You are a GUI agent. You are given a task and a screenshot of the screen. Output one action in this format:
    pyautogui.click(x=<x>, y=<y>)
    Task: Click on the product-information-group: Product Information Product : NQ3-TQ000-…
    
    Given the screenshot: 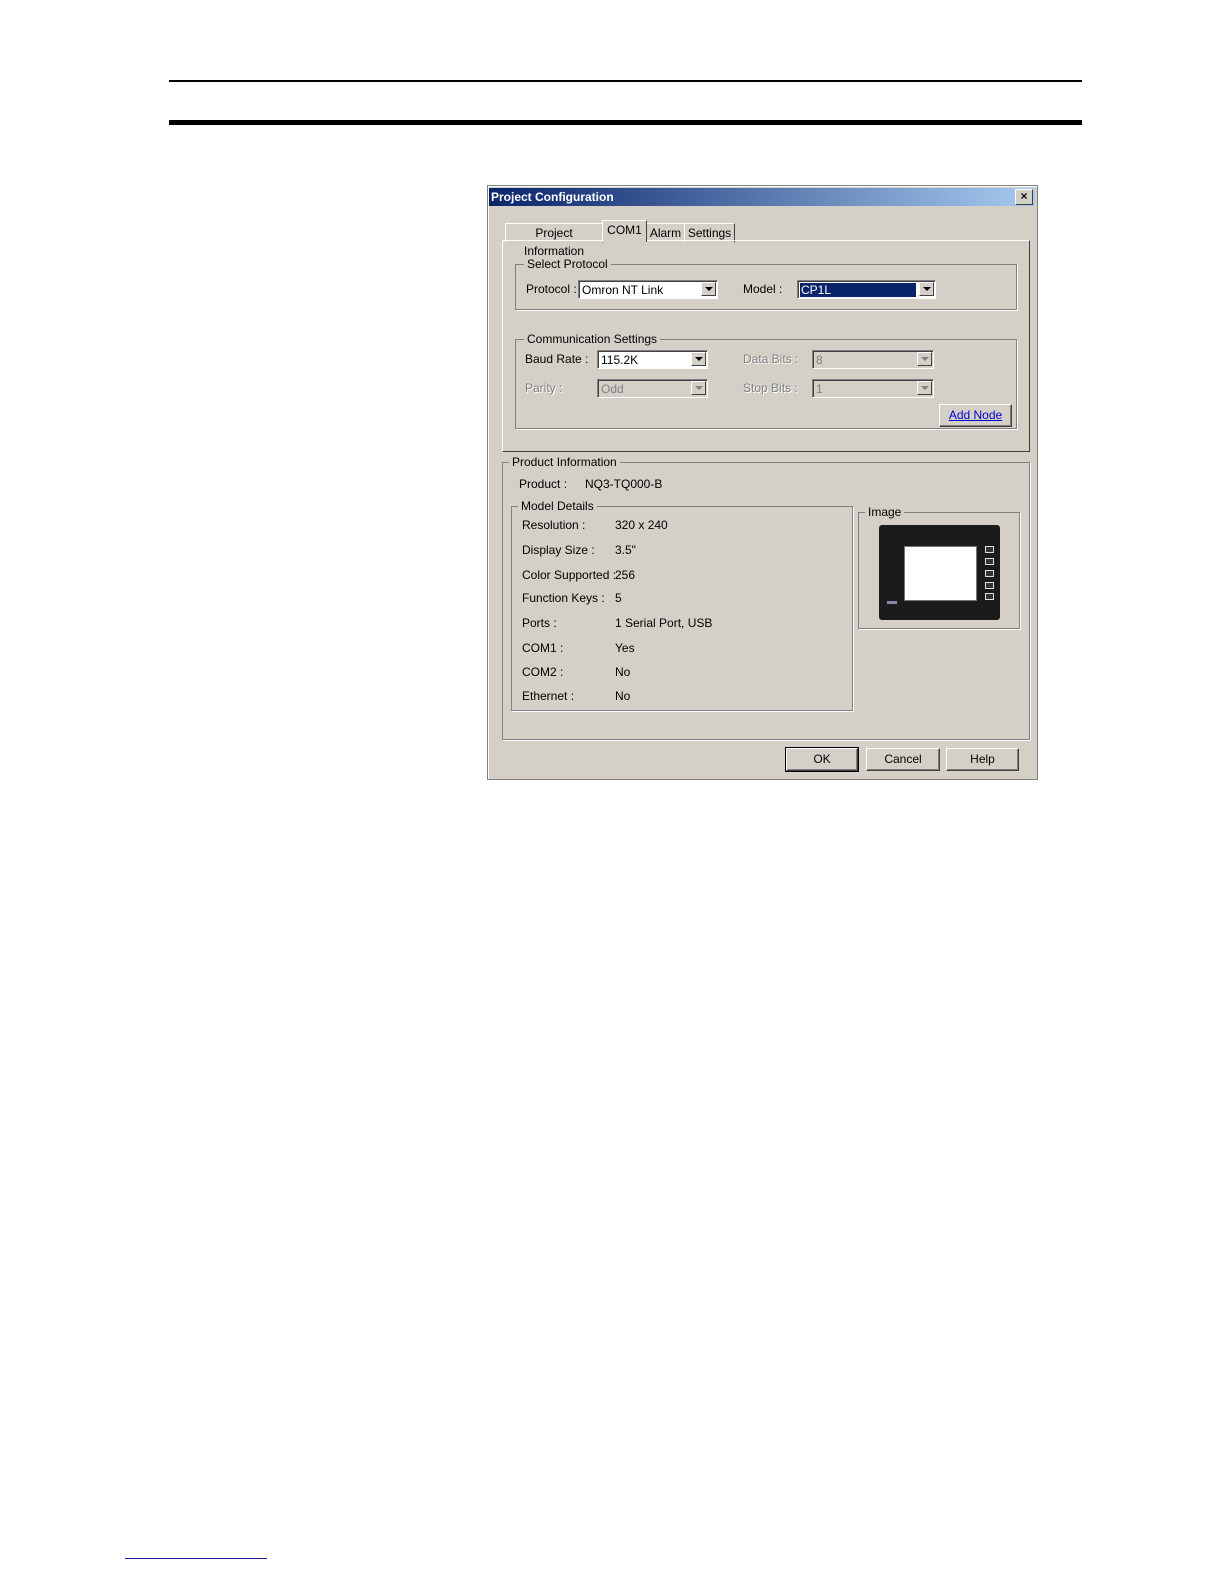 What is the action you would take?
    pyautogui.click(x=766, y=597)
    